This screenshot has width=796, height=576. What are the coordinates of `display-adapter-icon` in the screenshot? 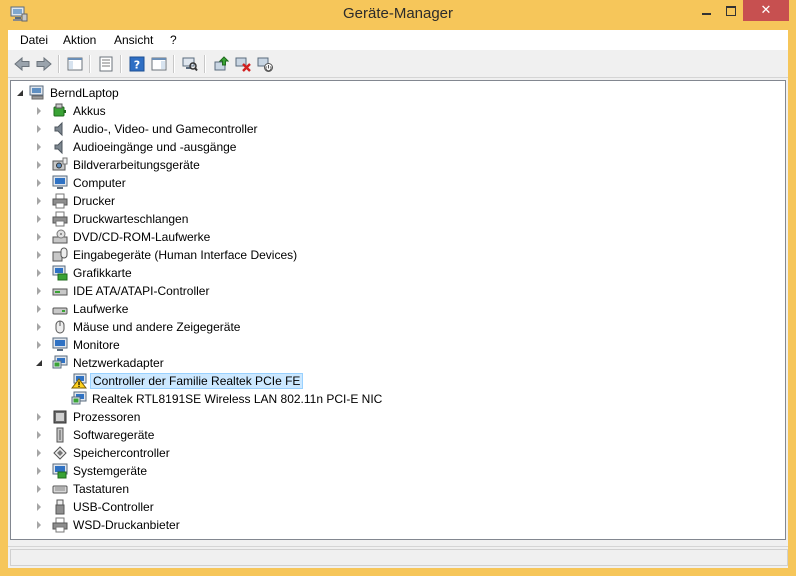 It's located at (60, 273).